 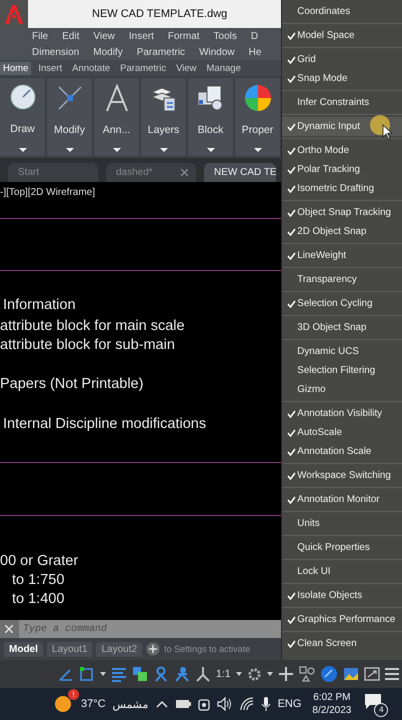 I want to click on ribbon-tab: Home, so click(x=16, y=68).